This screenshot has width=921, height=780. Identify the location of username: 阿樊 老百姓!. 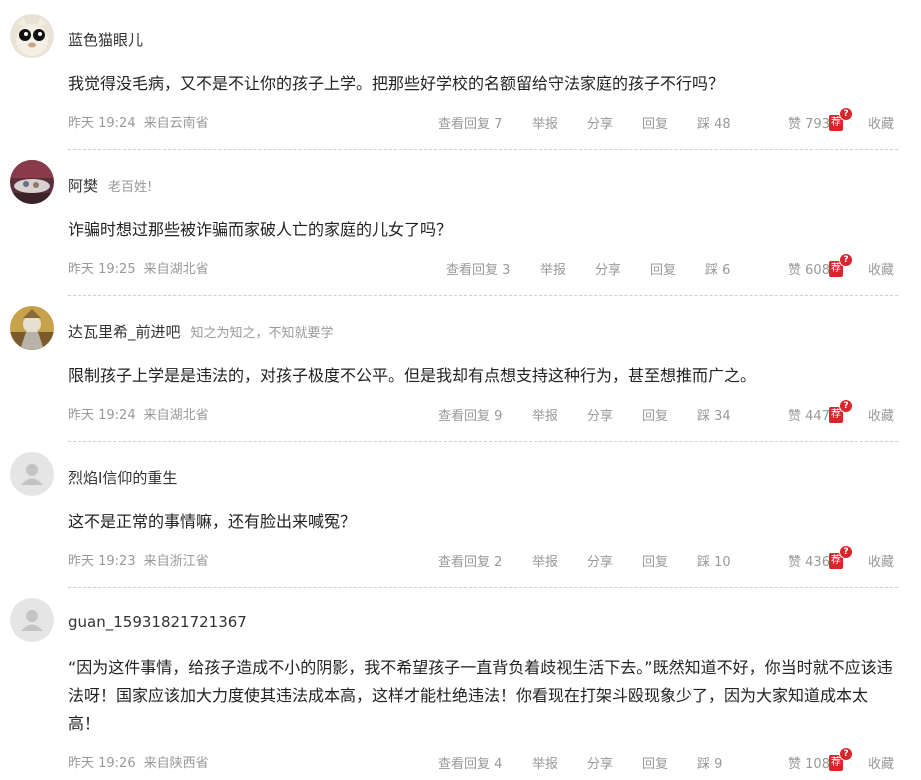
(110, 185).